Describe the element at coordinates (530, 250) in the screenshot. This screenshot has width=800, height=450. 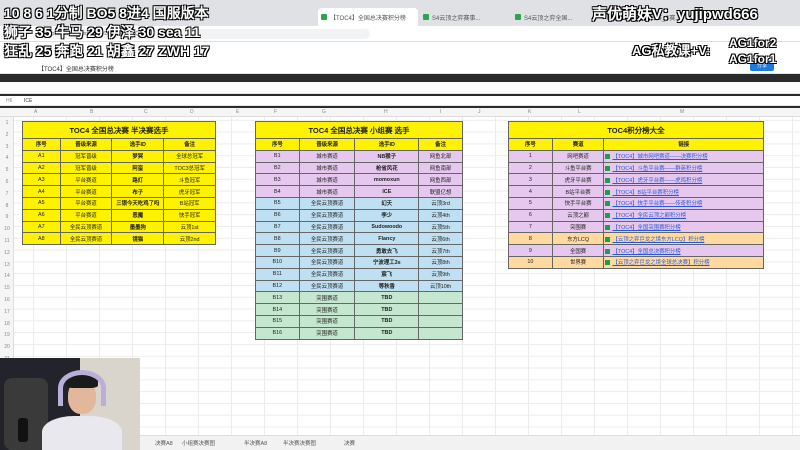
I see `table-cell: 9` at that location.